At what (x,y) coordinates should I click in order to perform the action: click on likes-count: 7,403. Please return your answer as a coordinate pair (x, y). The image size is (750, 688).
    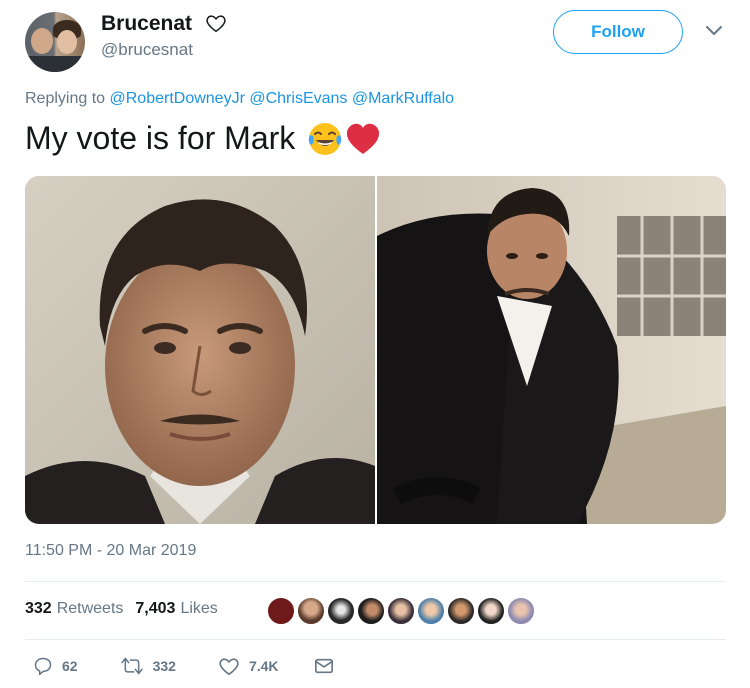
    Looking at the image, I should click on (155, 608).